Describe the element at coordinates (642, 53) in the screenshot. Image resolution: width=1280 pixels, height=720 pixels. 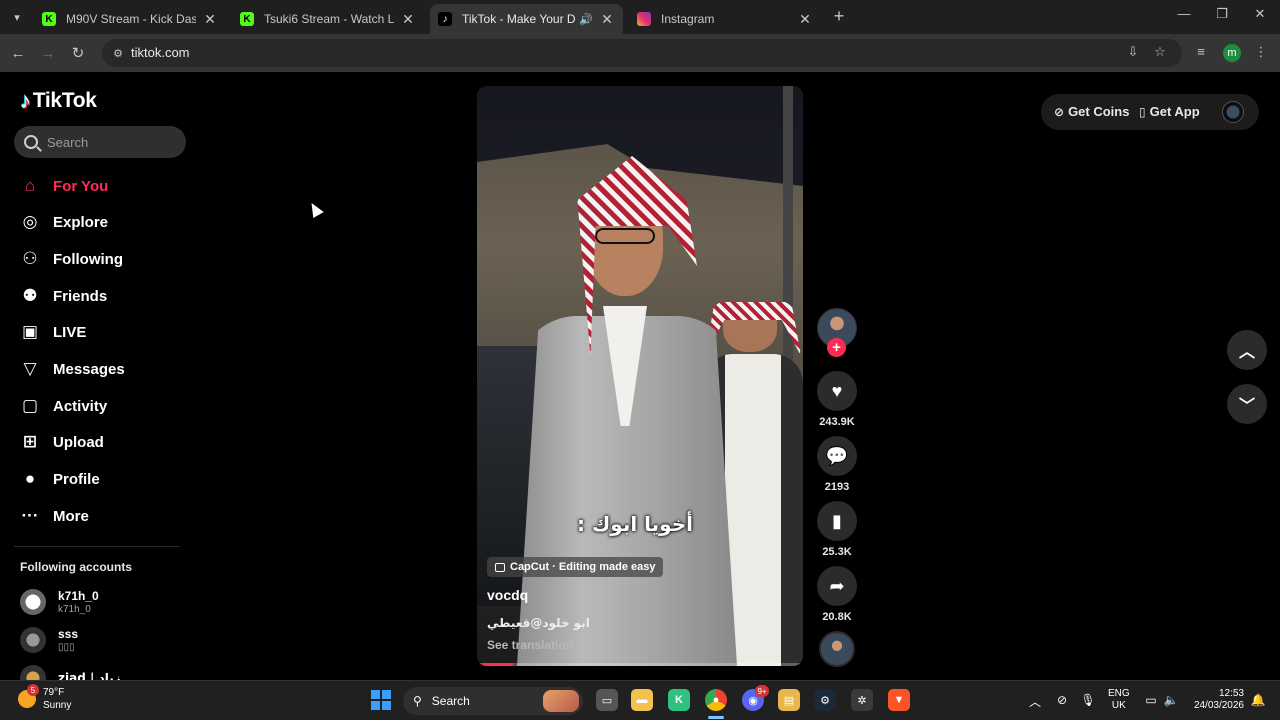
I see `address-bar: ⚙ tiktok.com` at that location.